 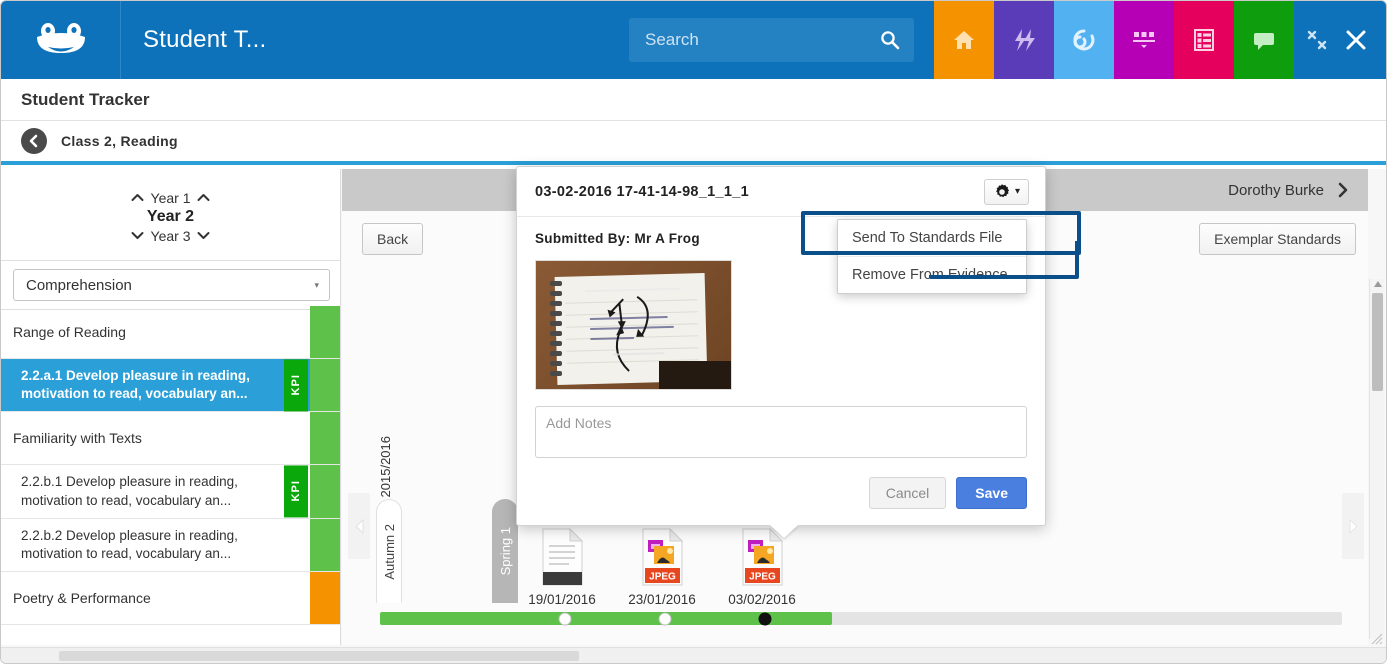 I want to click on window-controls, so click(x=1340, y=40).